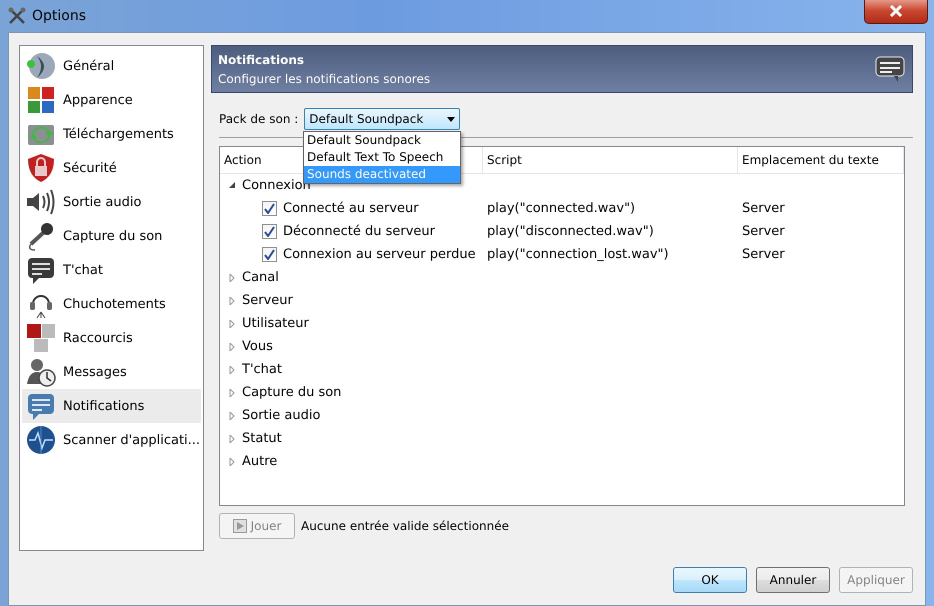 This screenshot has width=934, height=606. Describe the element at coordinates (351, 208) in the screenshot. I see `table-cell: Connecté au serveur` at that location.